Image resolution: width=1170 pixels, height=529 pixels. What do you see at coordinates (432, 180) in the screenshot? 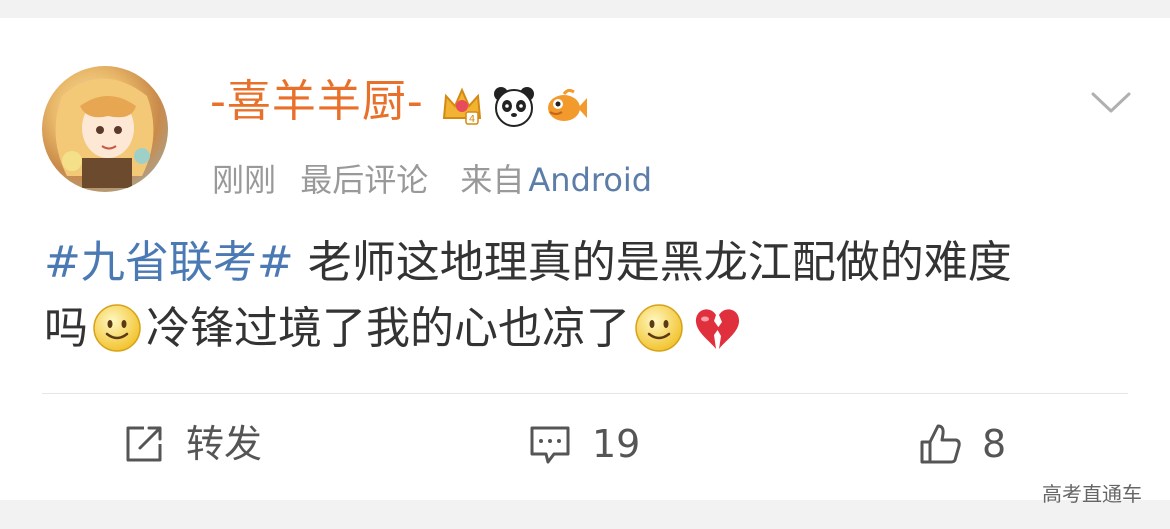
I see `post-meta: 刚刚 最后评论 来自 Android` at bounding box center [432, 180].